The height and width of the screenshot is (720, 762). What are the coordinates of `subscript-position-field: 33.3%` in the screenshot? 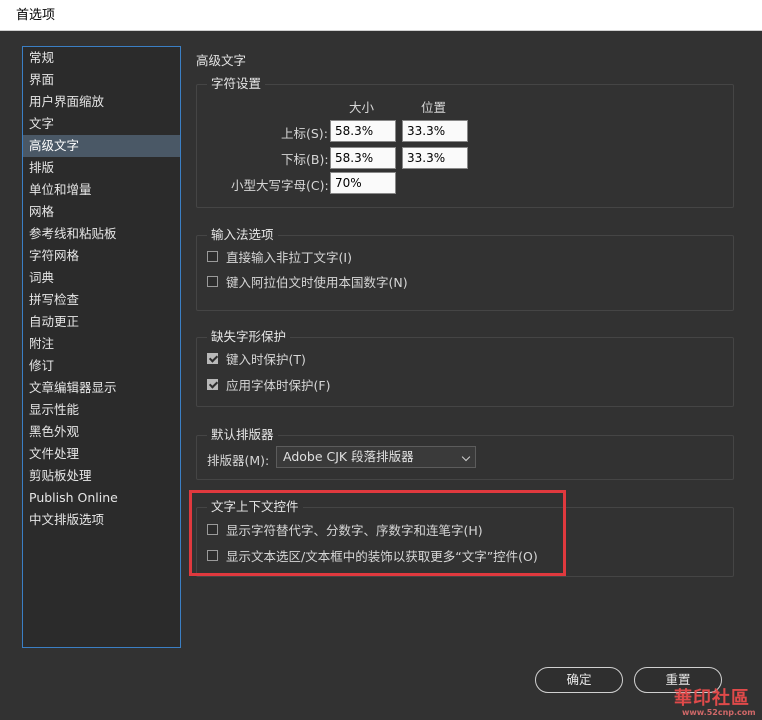 It's located at (435, 158).